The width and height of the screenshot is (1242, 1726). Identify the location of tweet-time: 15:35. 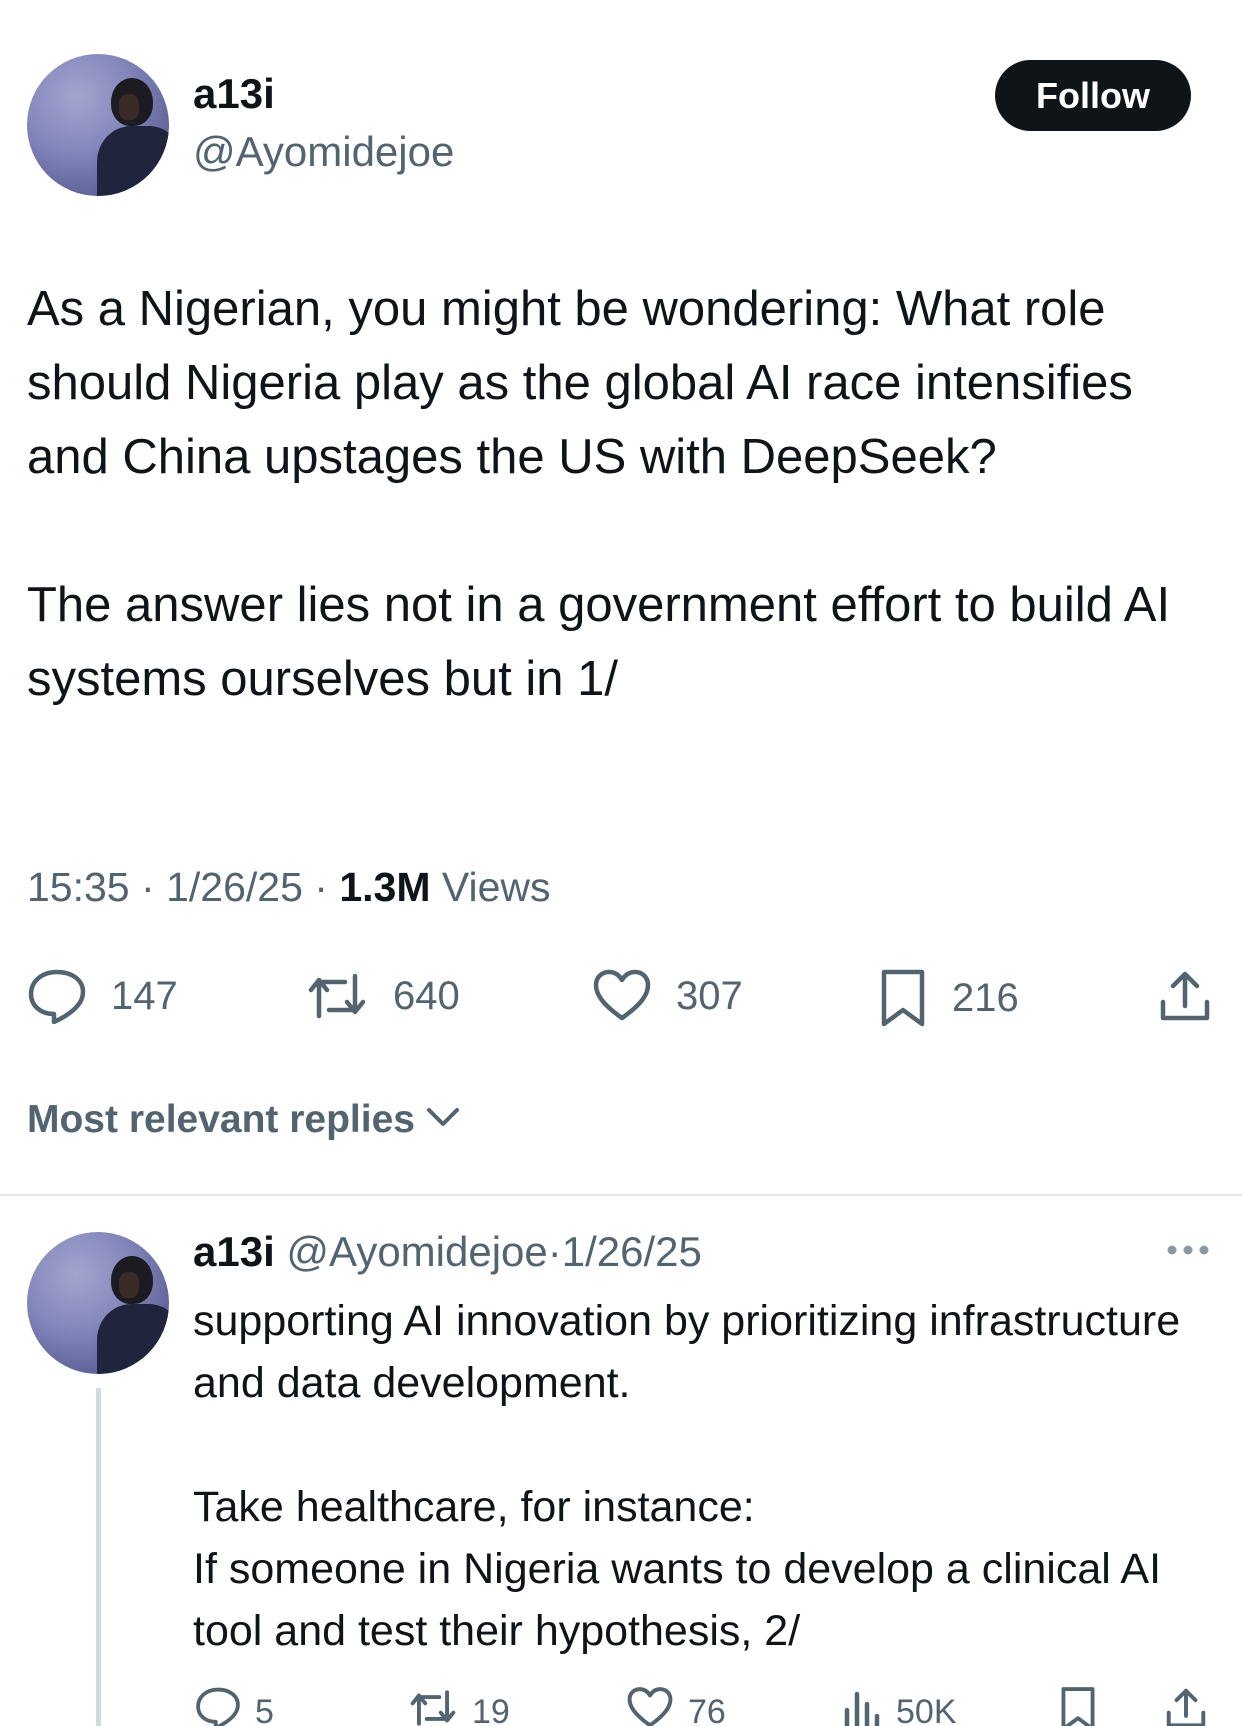
(78, 887).